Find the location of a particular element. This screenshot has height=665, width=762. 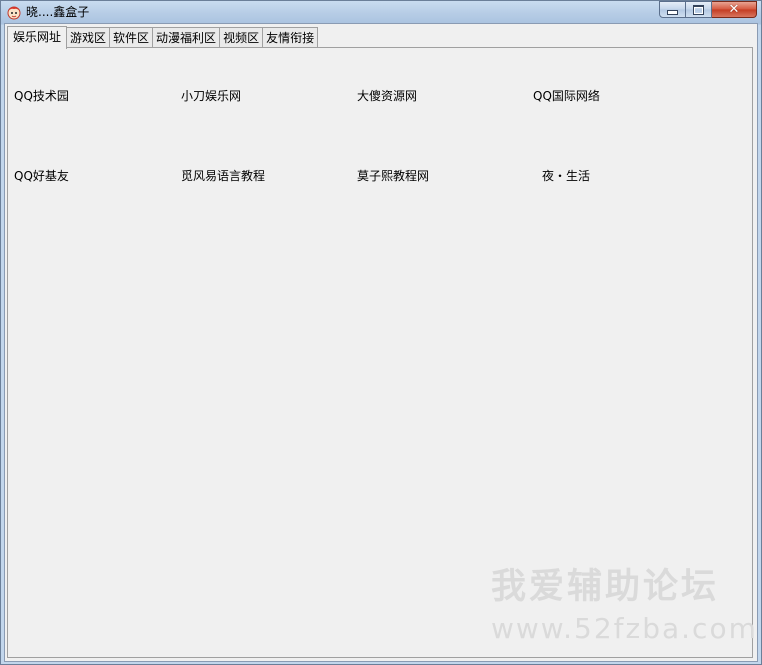

tab-software: 软件区 is located at coordinates (131, 37).